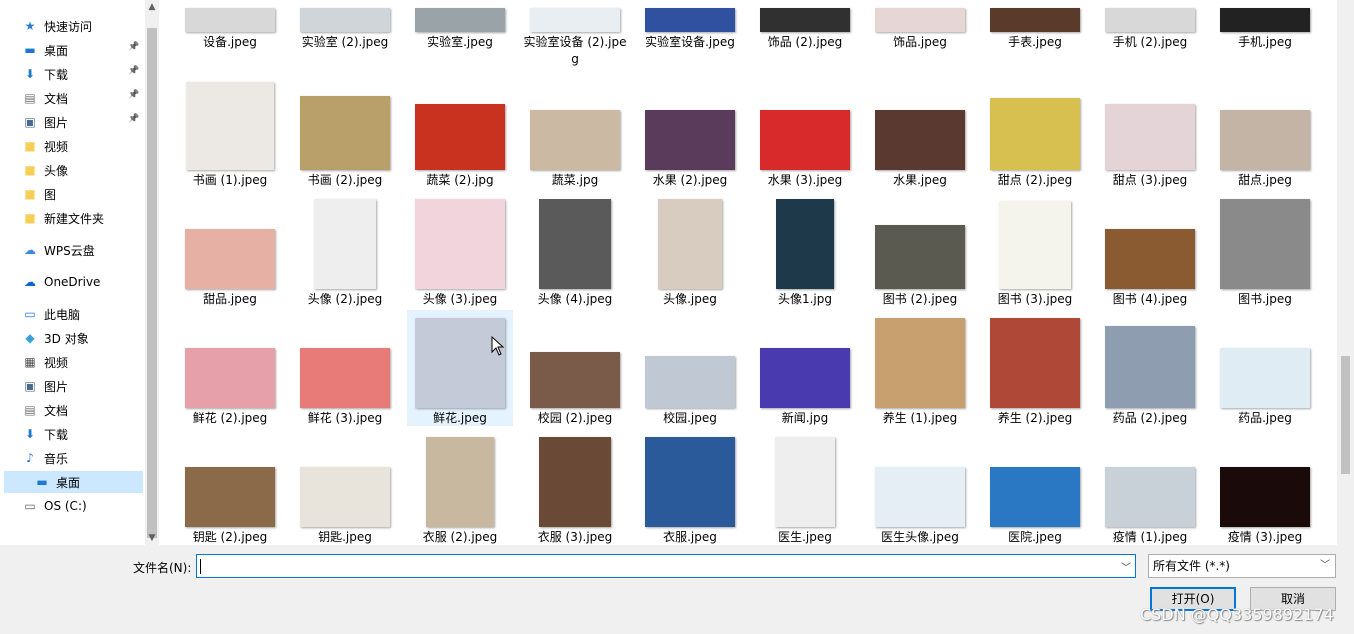 This screenshot has height=634, width=1354. What do you see at coordinates (82, 170) in the screenshot?
I see `sidebar-item-6: ■ 头像` at bounding box center [82, 170].